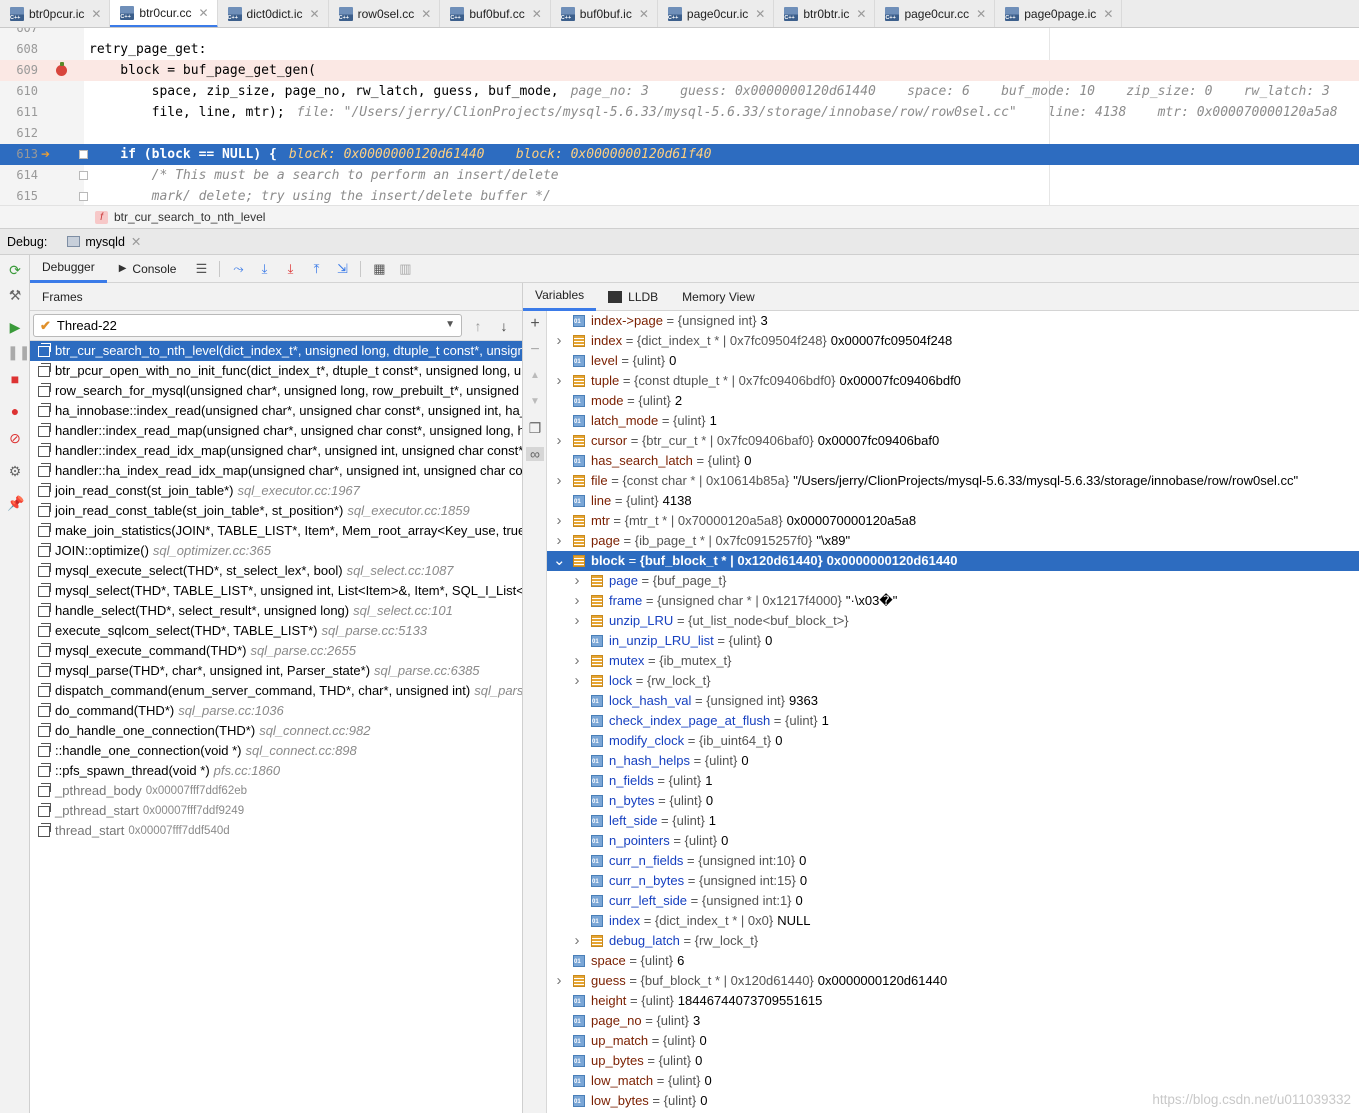 This screenshot has height=1113, width=1359. I want to click on variable-row: curr_left_side = {unsigned int:1}0, so click(953, 901).